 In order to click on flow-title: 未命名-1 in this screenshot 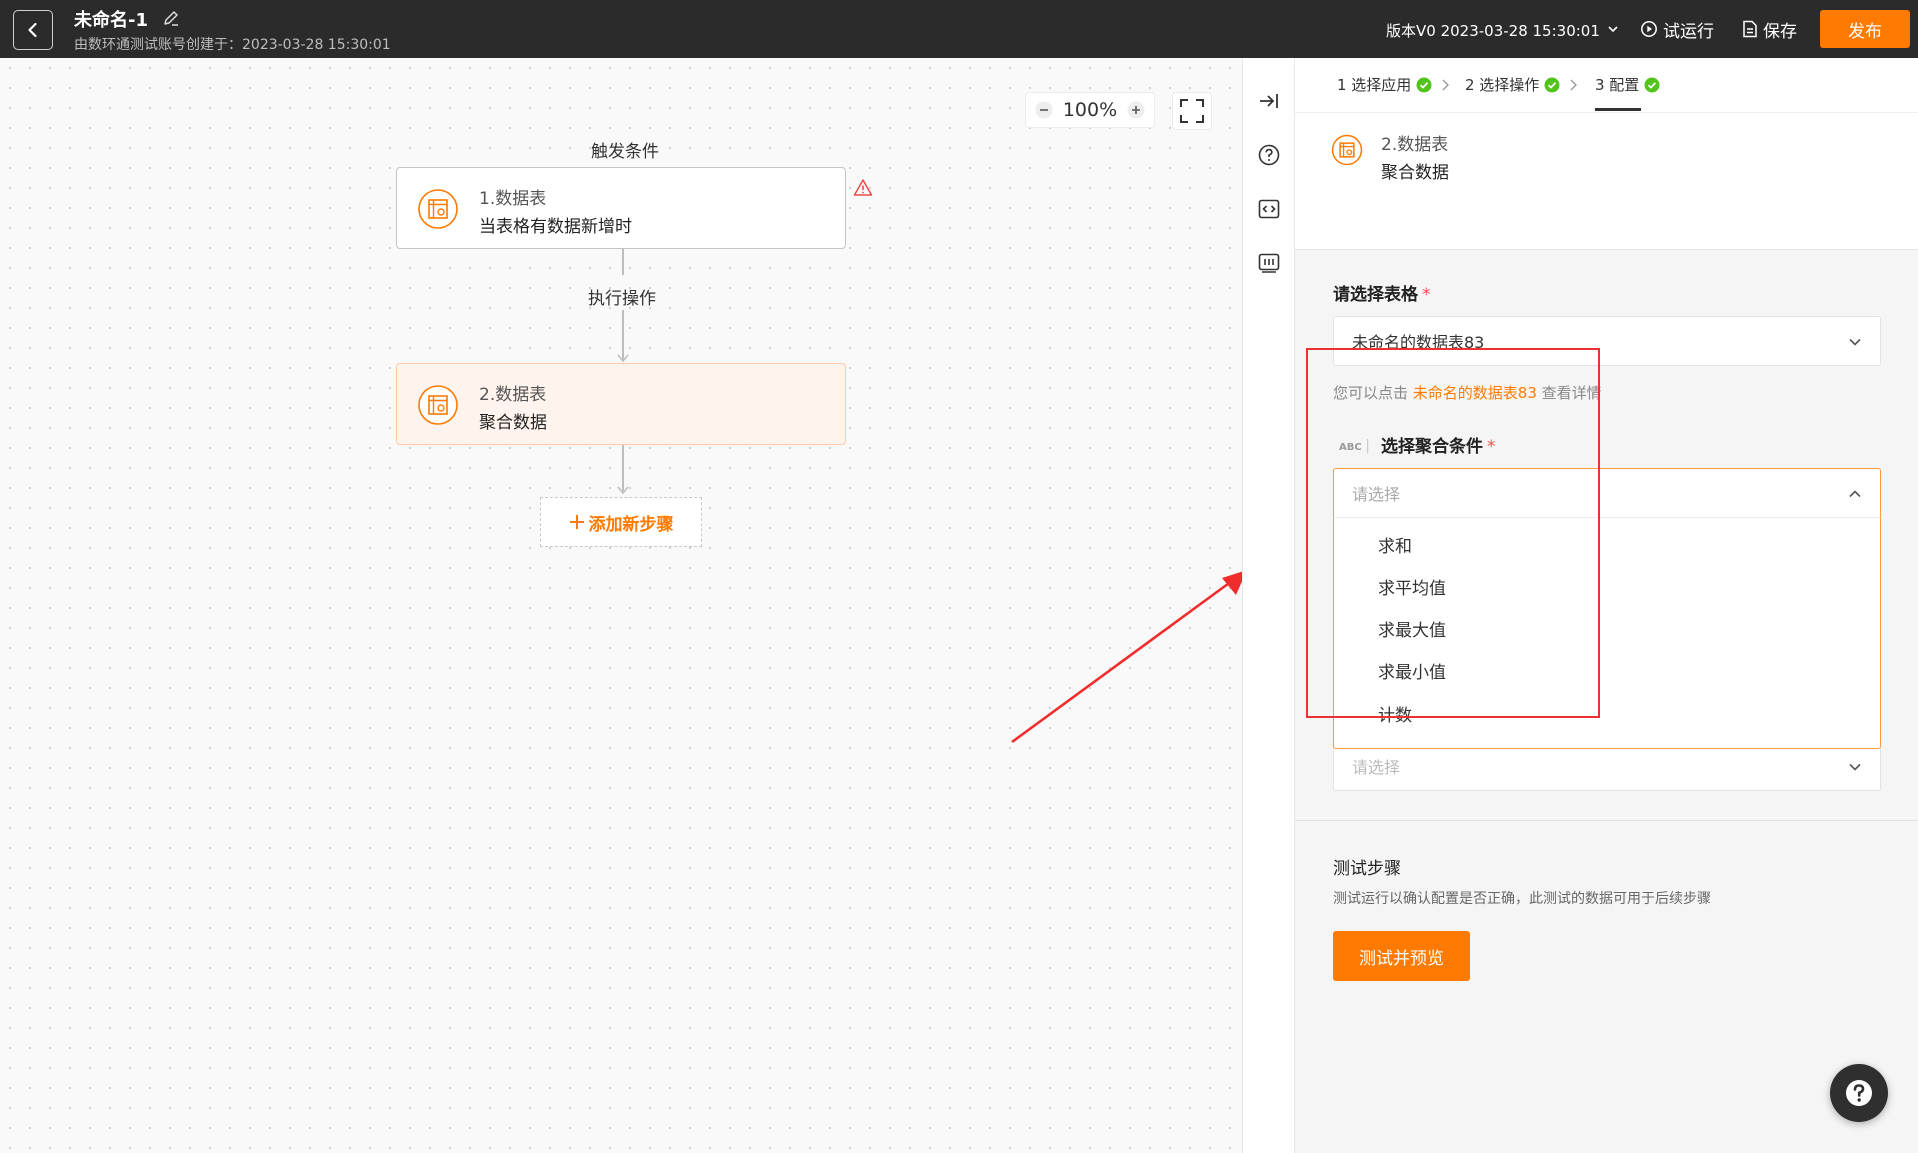, I will do `click(111, 20)`.